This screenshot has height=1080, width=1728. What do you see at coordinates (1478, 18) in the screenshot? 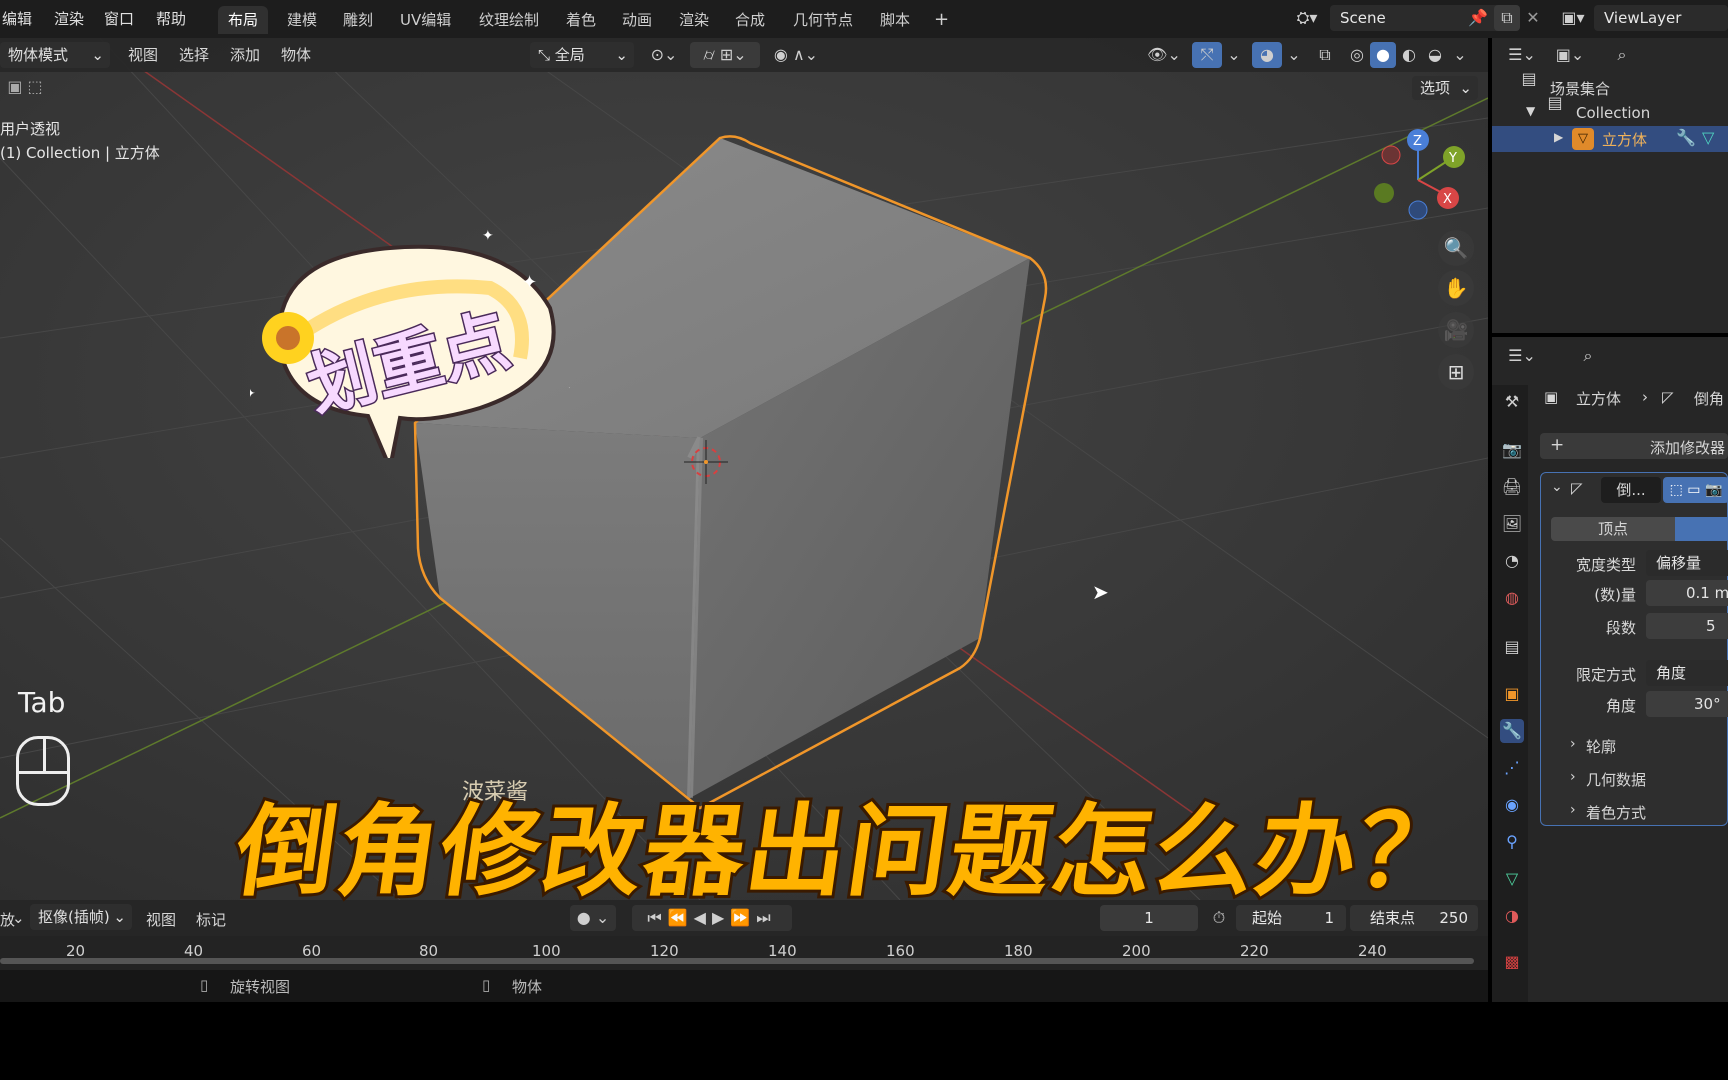
I see `pin-icon: 📌` at bounding box center [1478, 18].